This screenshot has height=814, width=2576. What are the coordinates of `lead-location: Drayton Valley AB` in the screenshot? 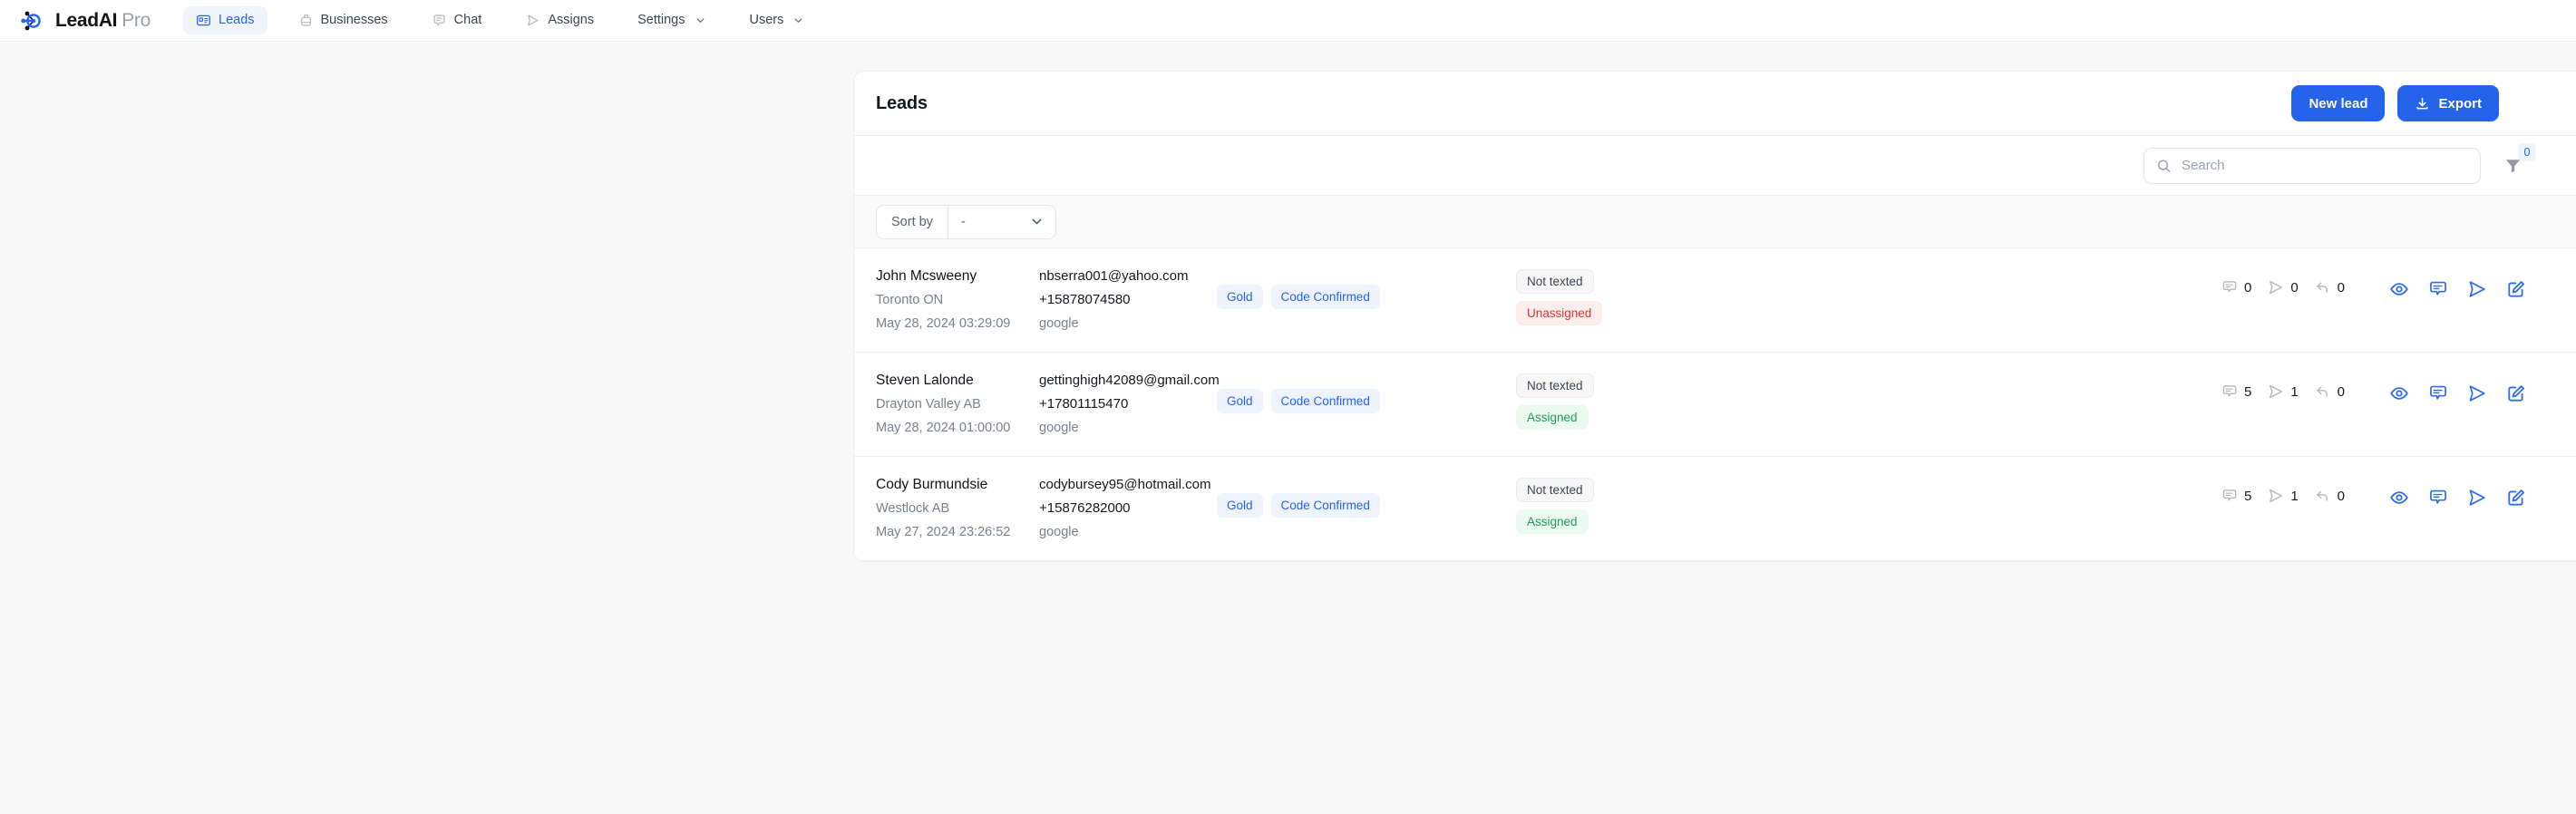 It's located at (928, 404).